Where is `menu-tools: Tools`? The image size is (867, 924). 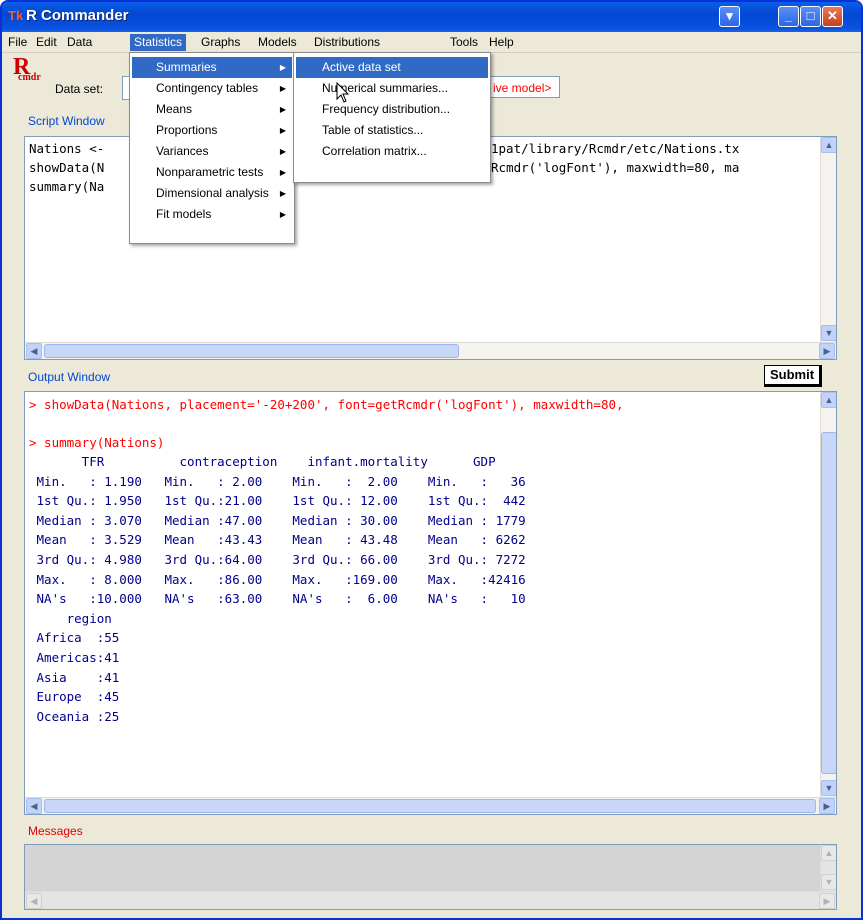 menu-tools: Tools is located at coordinates (464, 42).